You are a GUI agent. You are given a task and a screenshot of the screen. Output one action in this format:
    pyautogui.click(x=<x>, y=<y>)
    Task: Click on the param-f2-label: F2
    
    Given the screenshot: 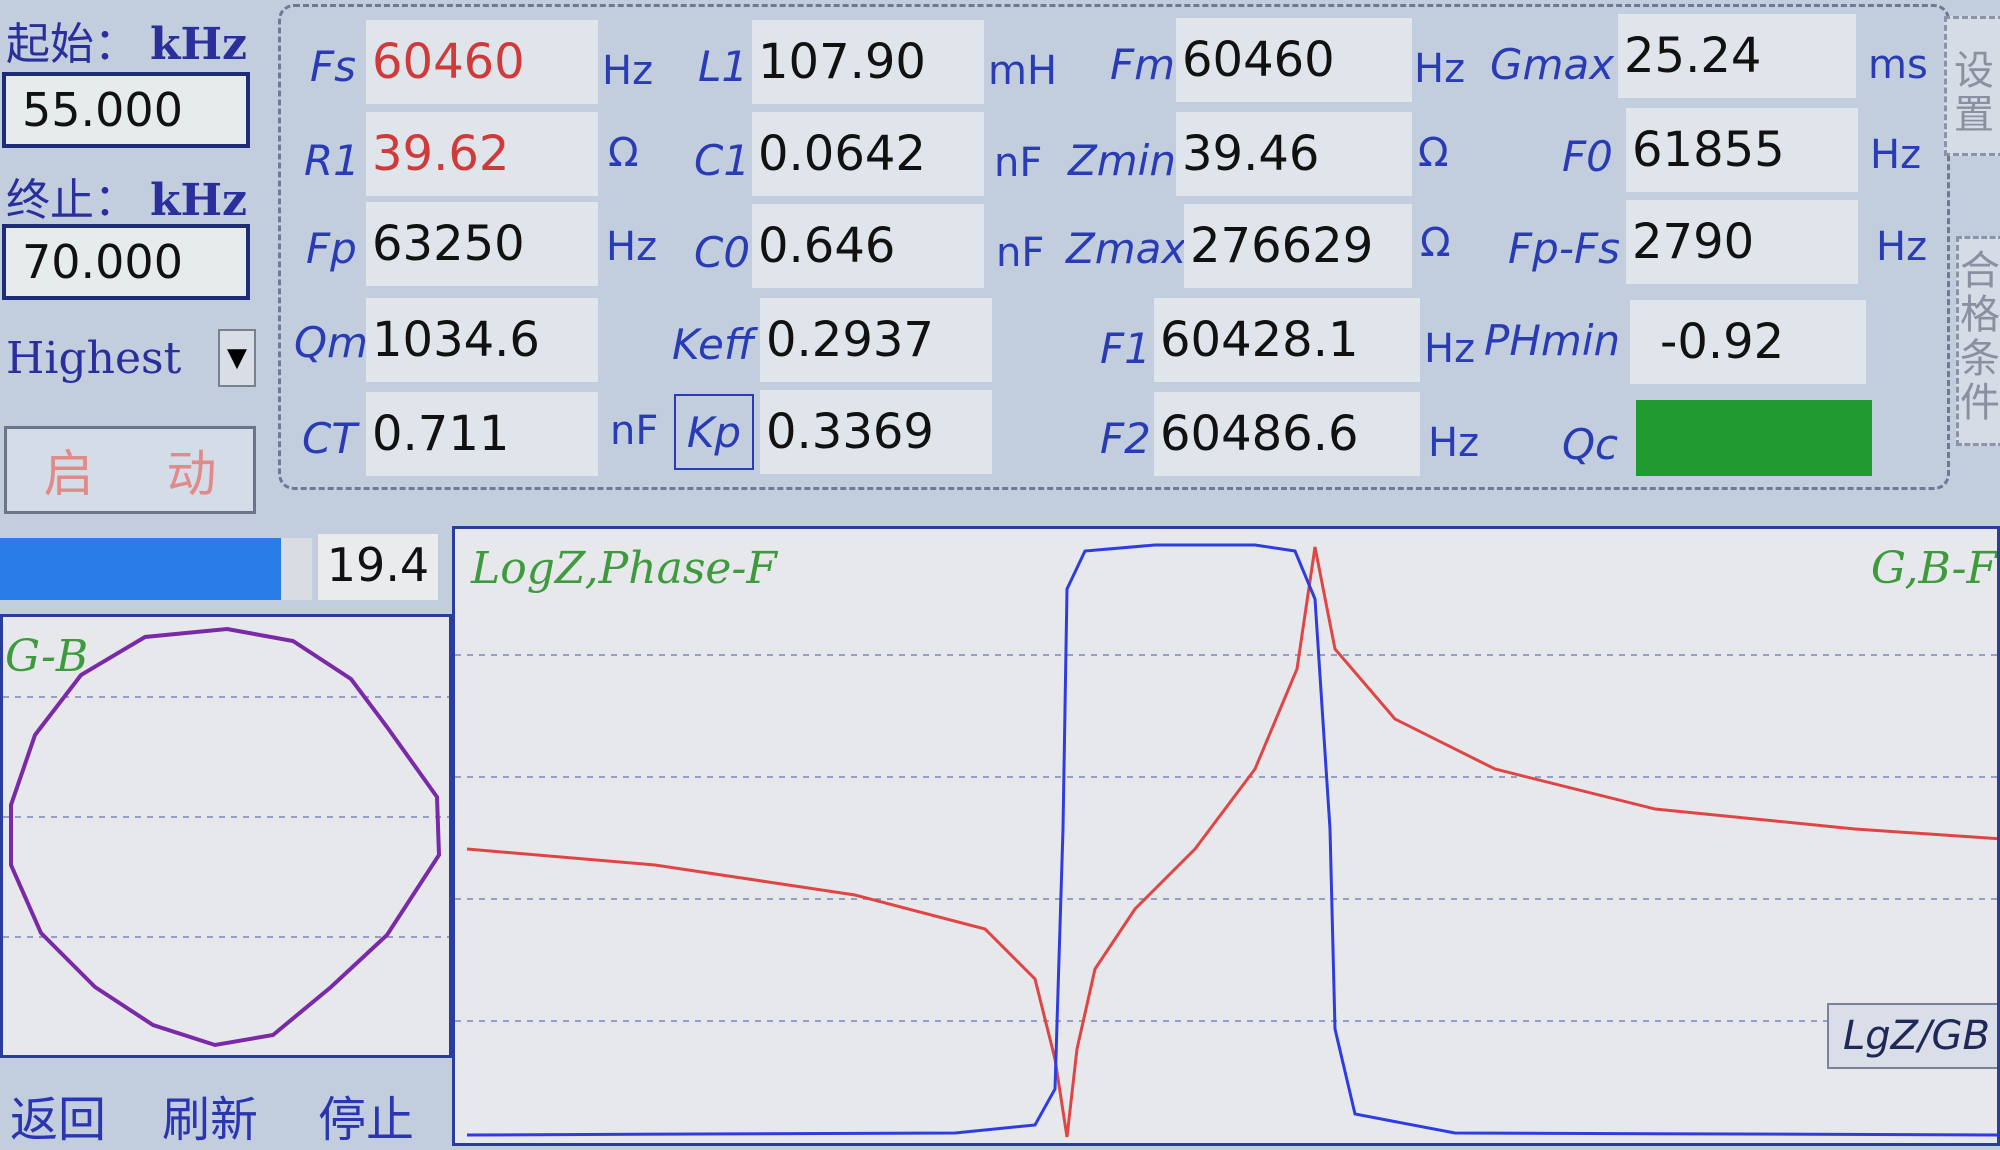 What is the action you would take?
    pyautogui.click(x=1125, y=438)
    